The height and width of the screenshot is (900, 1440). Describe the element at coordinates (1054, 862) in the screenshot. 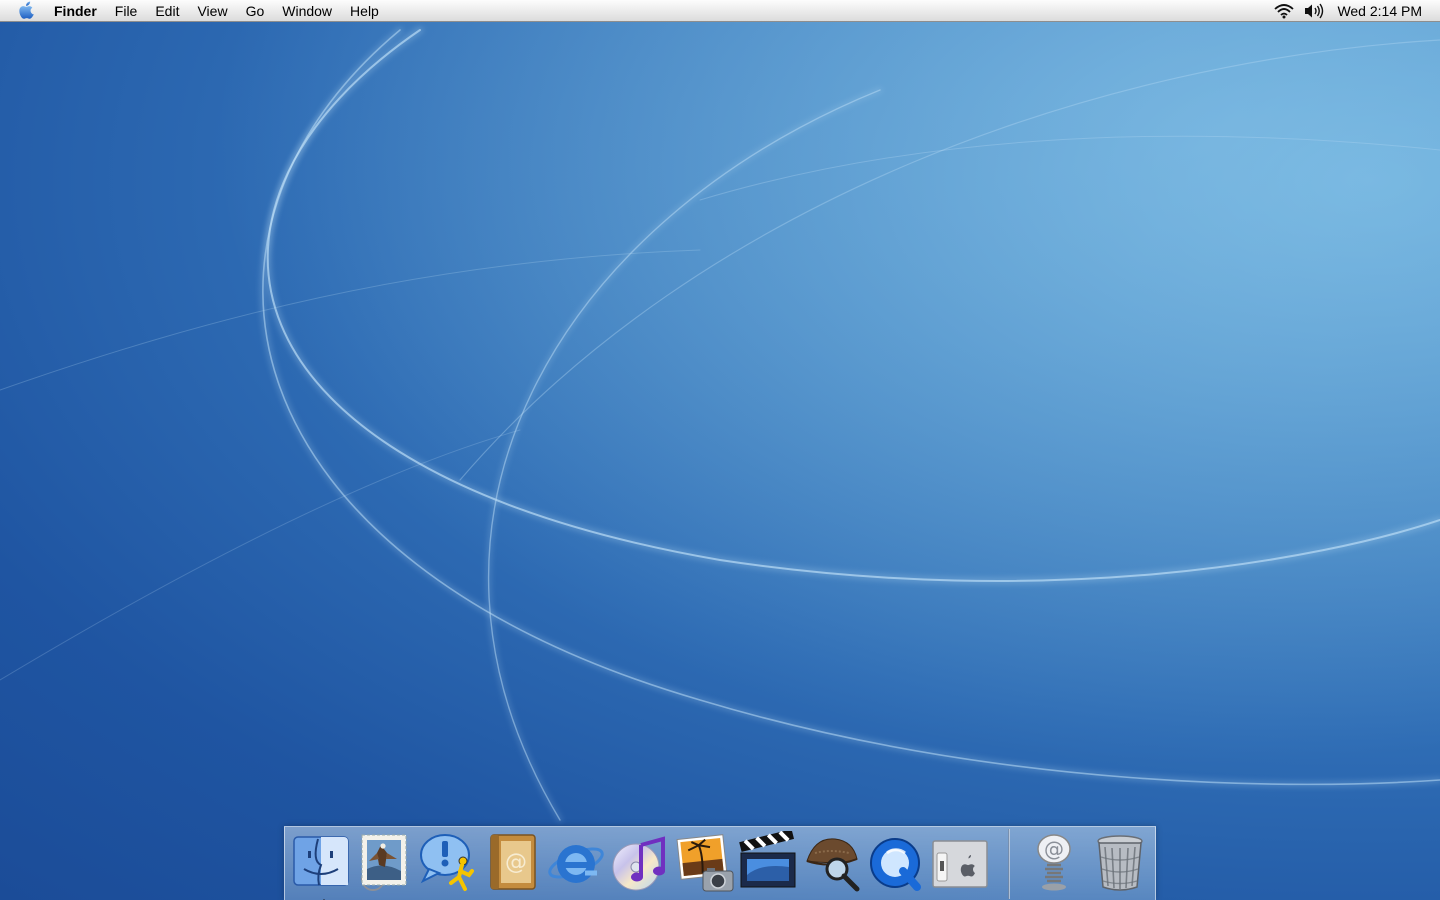

I see `at-spring-icon: @` at that location.